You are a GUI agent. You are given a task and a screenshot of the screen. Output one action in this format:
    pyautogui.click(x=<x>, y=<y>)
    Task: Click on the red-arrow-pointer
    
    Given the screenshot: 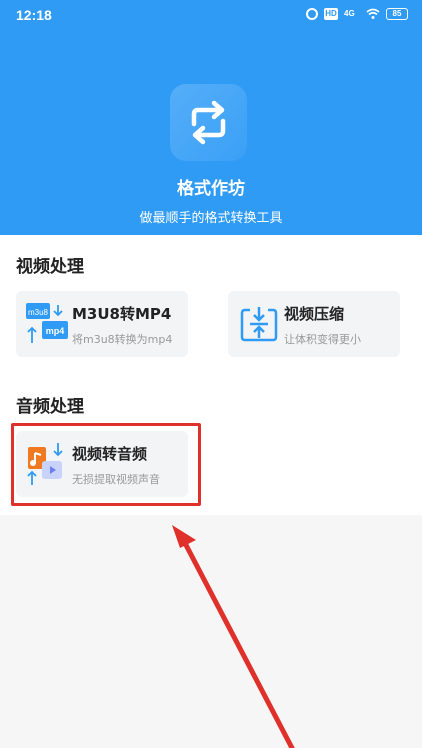 What is the action you would take?
    pyautogui.click(x=233, y=636)
    